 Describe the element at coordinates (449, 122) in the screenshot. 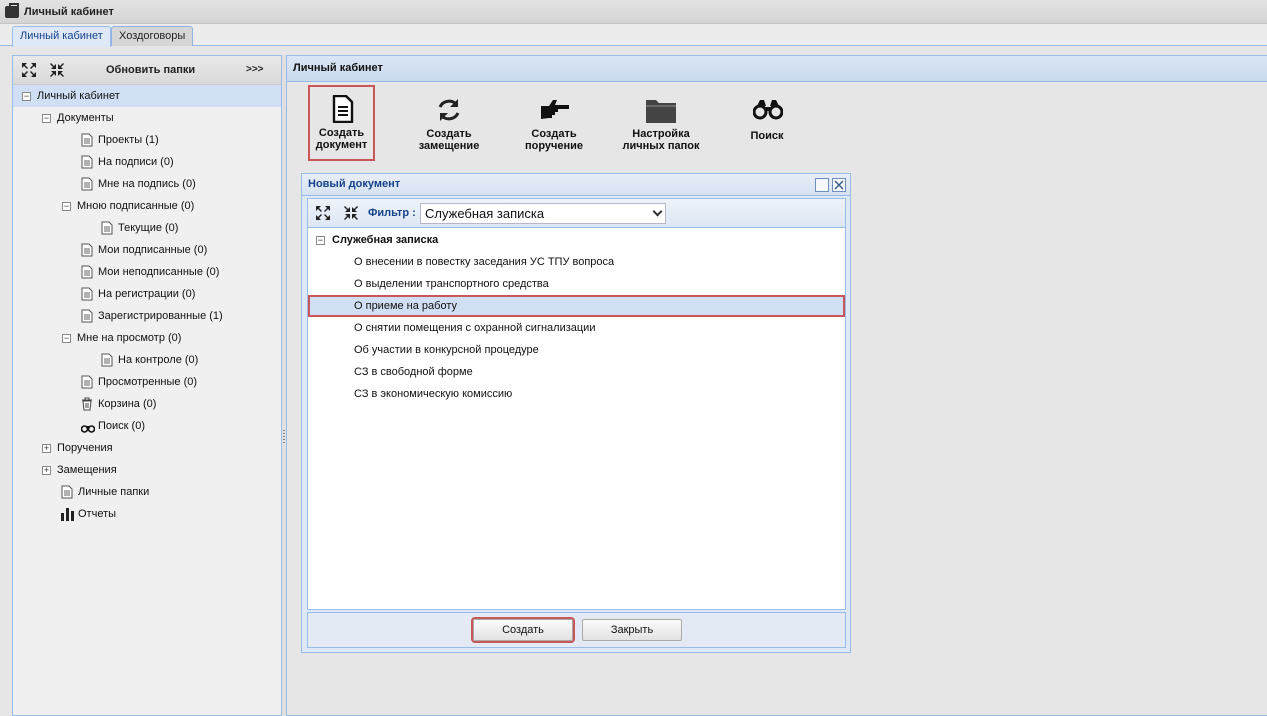

I see `create-substitution-button: Создать замещение` at that location.